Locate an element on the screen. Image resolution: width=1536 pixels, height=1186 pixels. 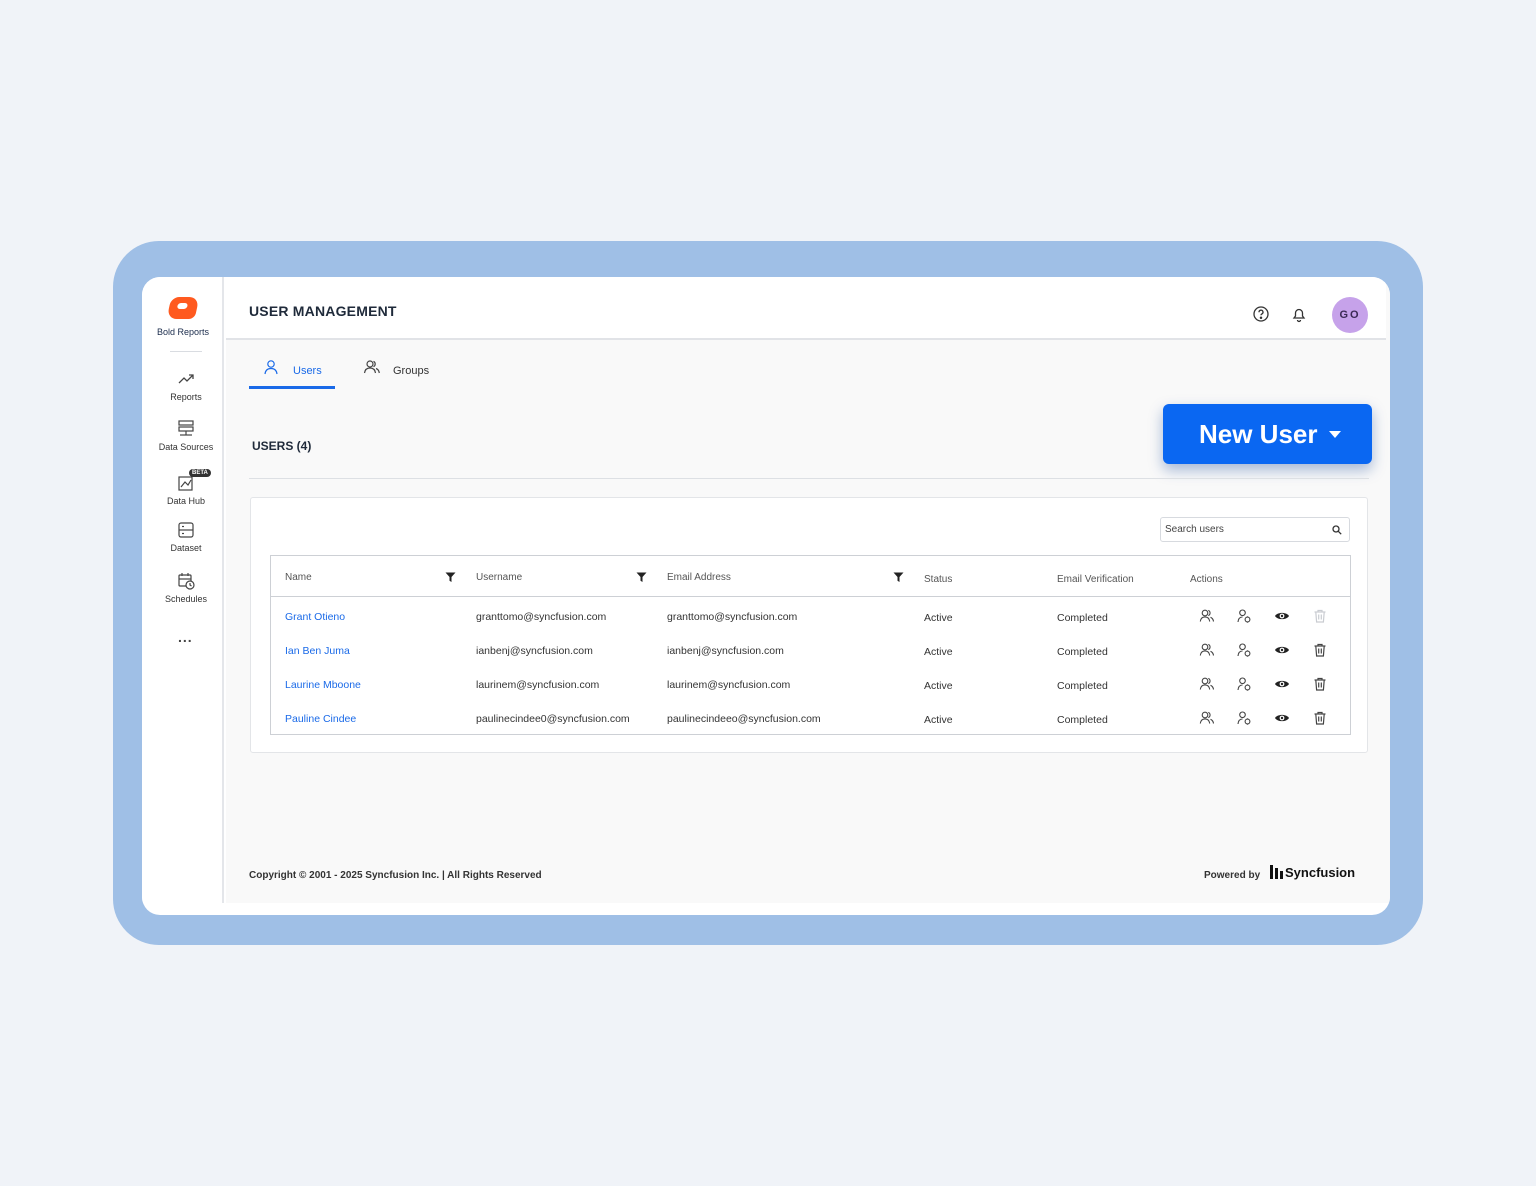
sidebar-item-label: Data Hub is located at coordinates (186, 501).